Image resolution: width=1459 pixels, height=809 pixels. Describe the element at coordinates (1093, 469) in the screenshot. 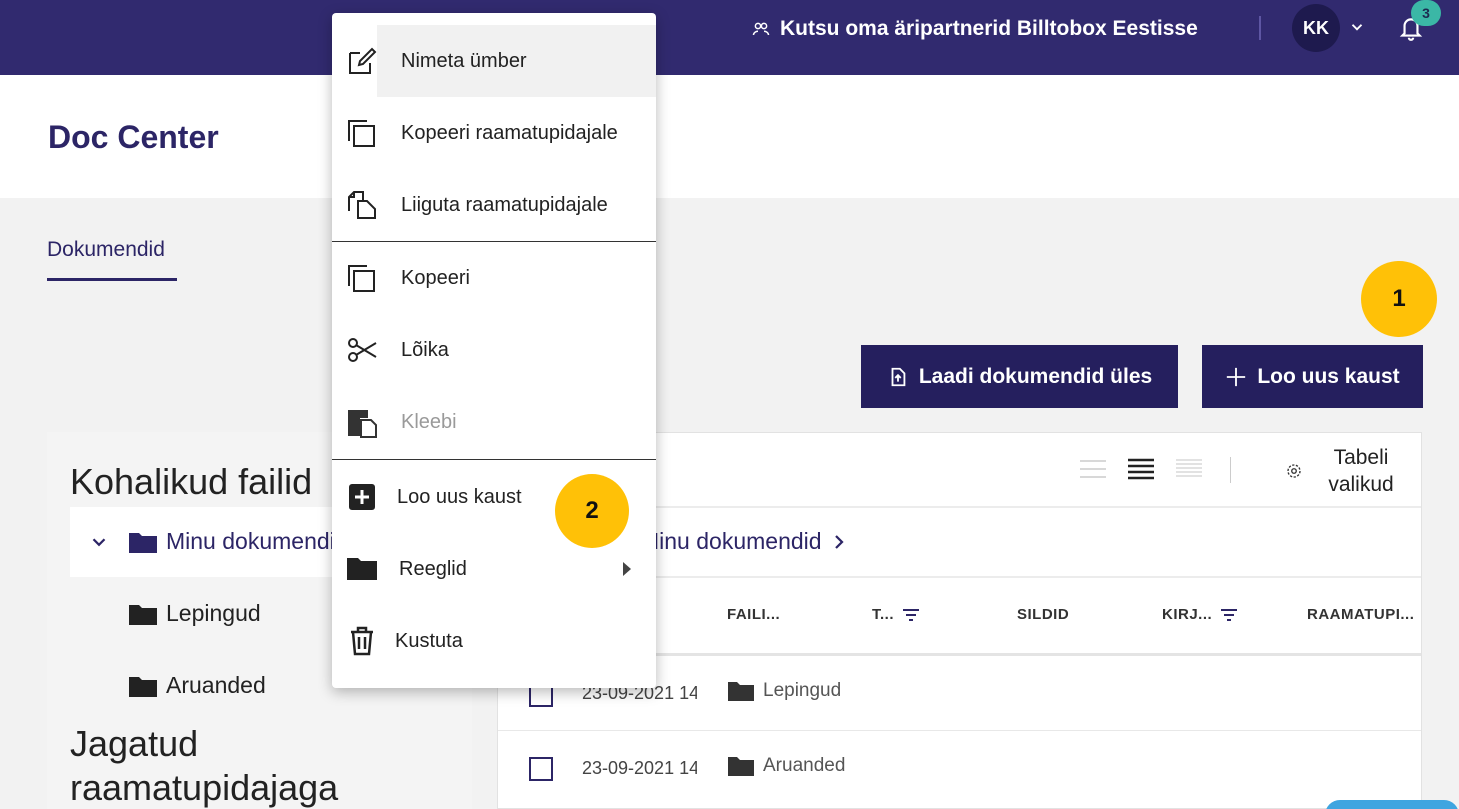

I see `list-view-icon` at that location.